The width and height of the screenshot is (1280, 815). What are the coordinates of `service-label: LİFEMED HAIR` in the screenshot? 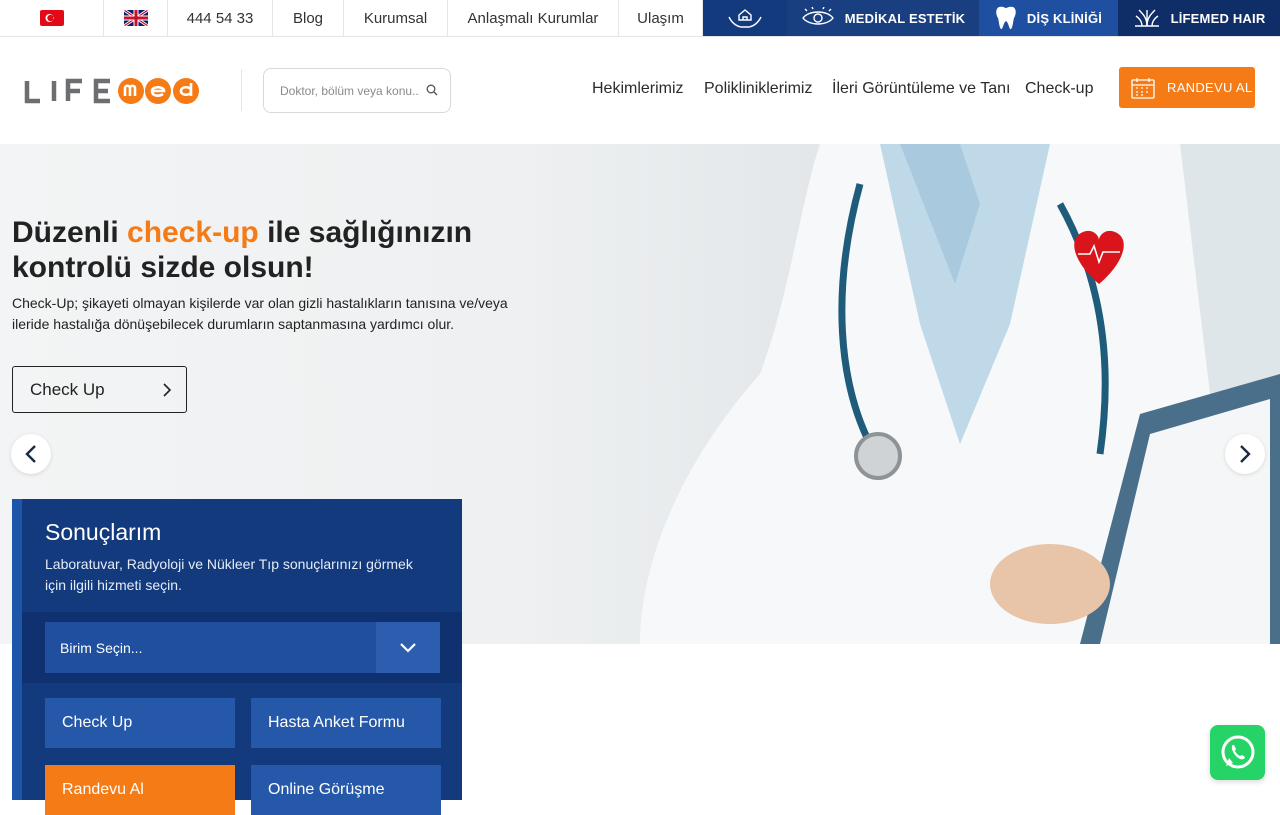 It's located at (1218, 18).